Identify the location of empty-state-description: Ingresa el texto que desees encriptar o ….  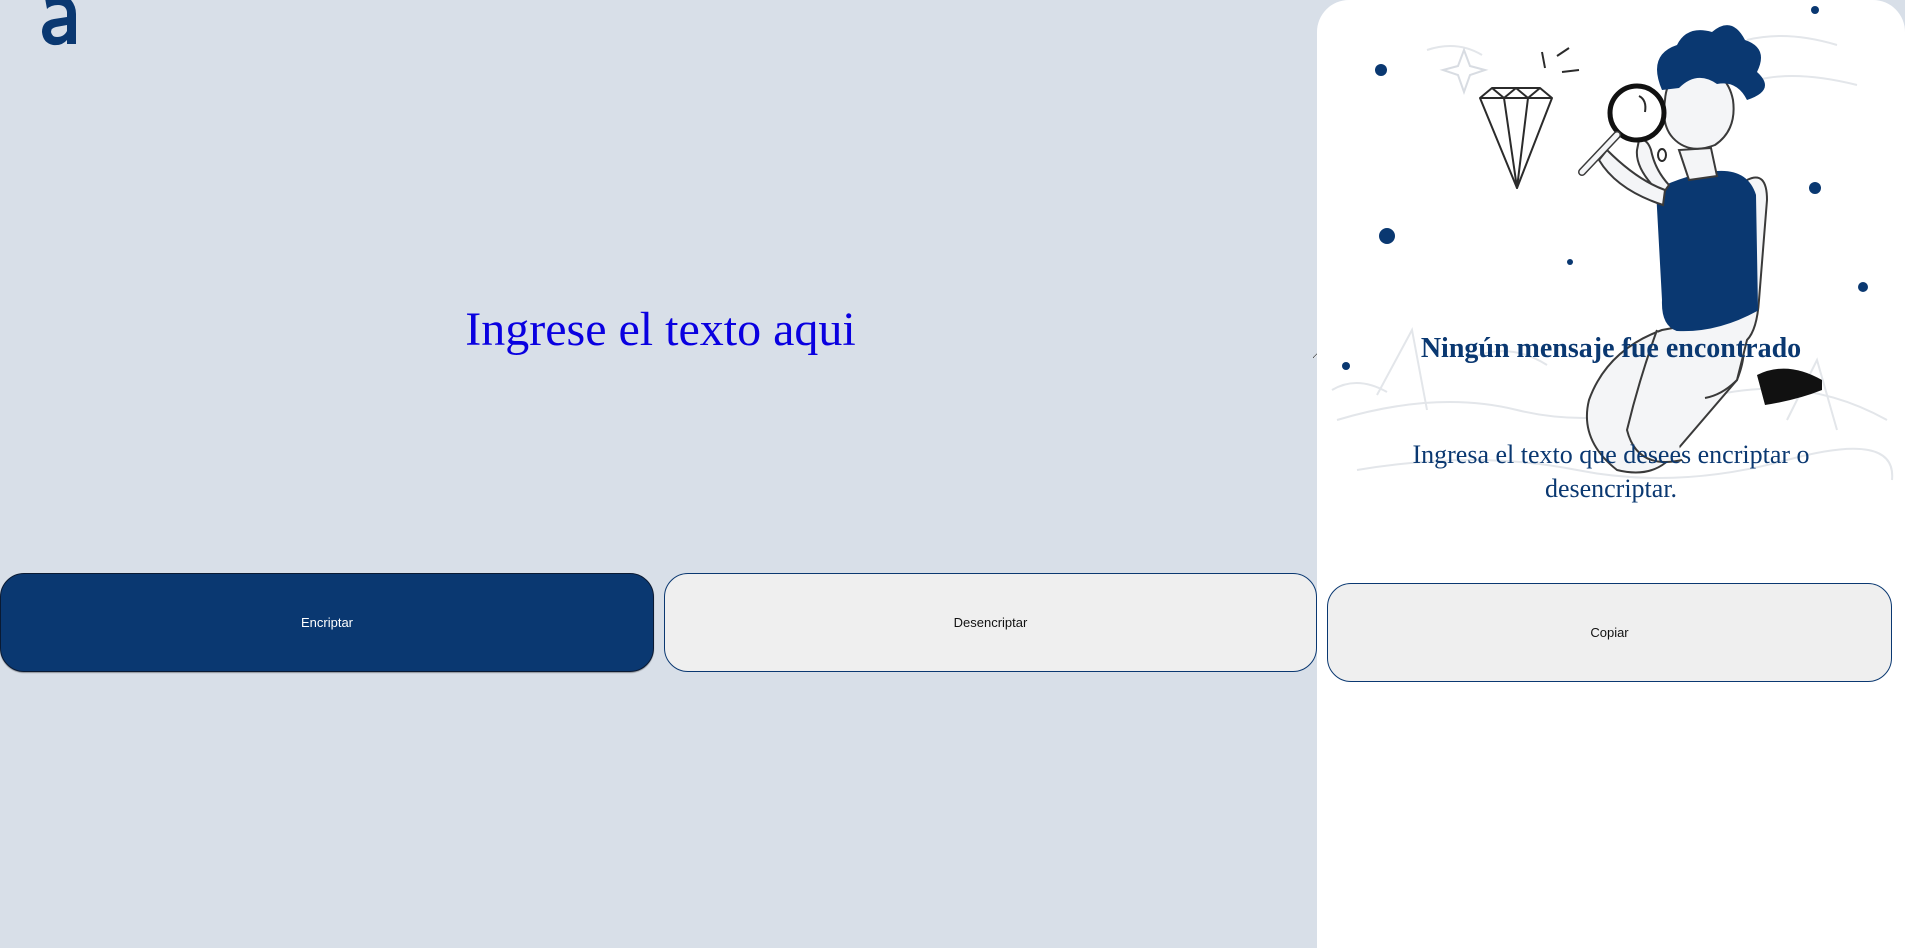
(1611, 471).